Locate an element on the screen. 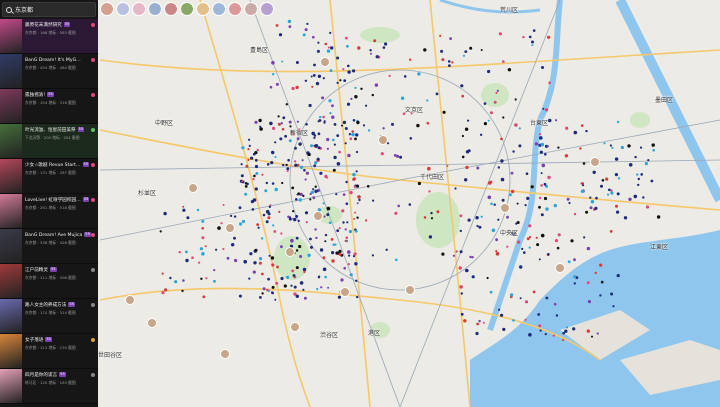 The width and height of the screenshot is (720, 407). list-item: 路人女主的养成方法 55 东京都 · 174 地标 · 314 截图 is located at coordinates (49, 316).